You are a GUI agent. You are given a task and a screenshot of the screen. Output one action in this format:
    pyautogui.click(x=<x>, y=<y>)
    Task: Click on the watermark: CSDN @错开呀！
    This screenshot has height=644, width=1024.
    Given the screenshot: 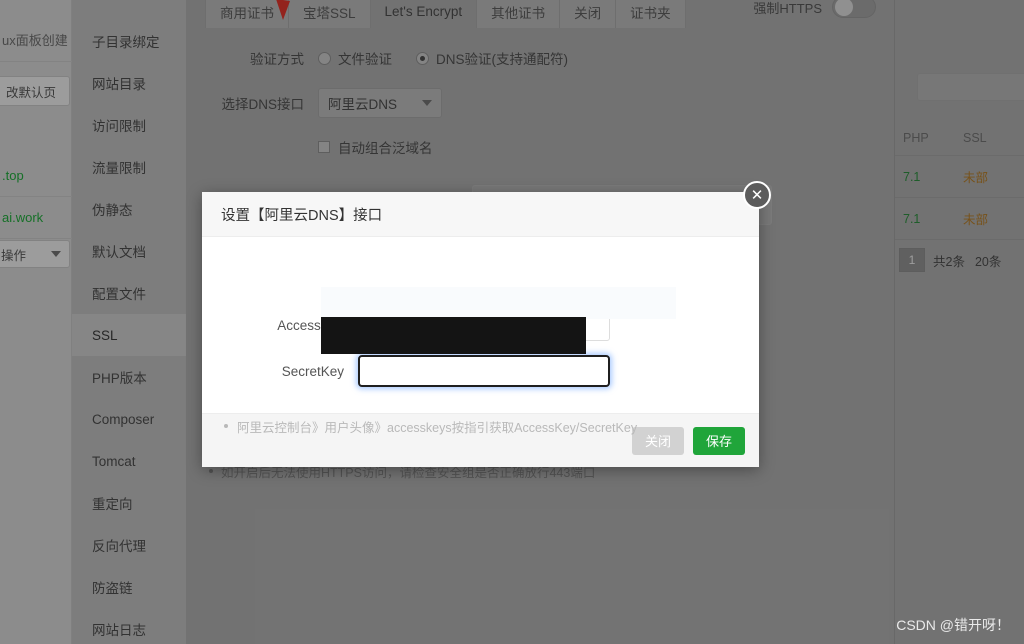 What is the action you would take?
    pyautogui.click(x=953, y=625)
    